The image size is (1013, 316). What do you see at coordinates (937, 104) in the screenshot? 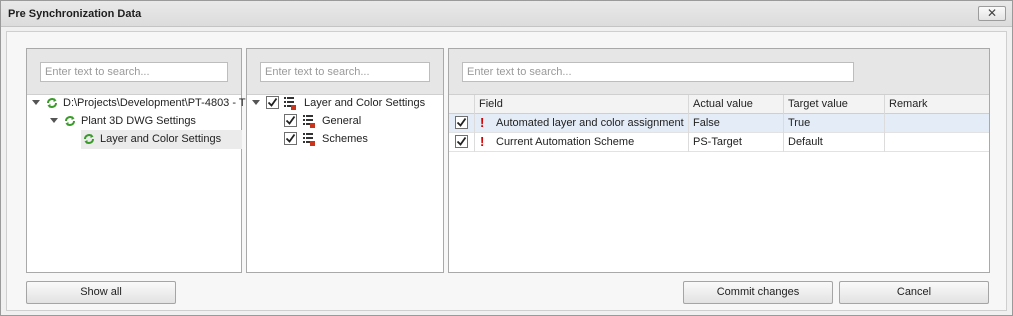
I see `header-remark: Remark` at bounding box center [937, 104].